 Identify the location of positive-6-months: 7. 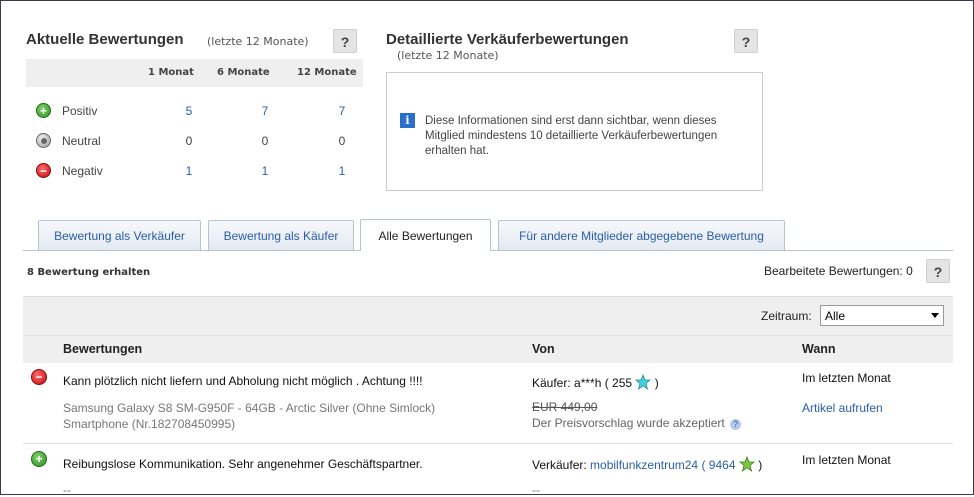
(265, 111).